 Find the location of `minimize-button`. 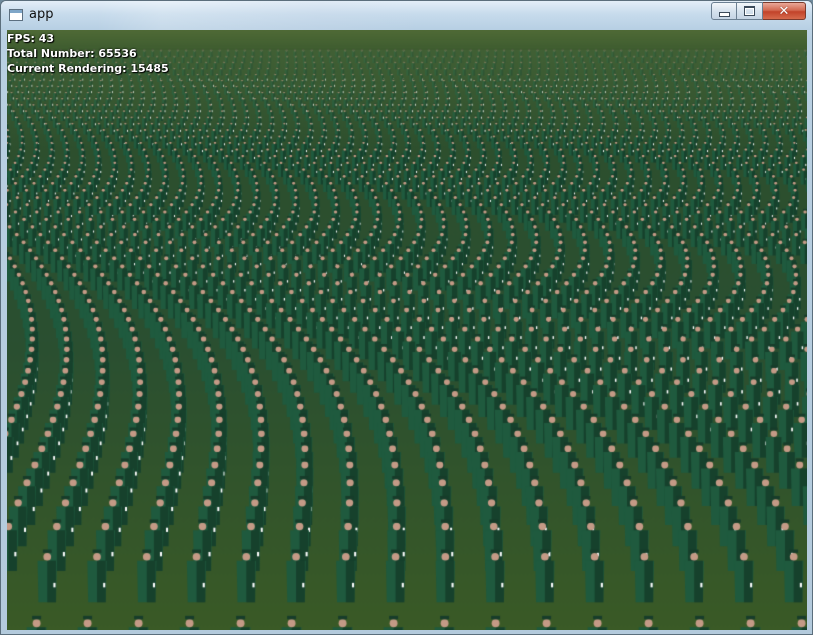

minimize-button is located at coordinates (724, 11).